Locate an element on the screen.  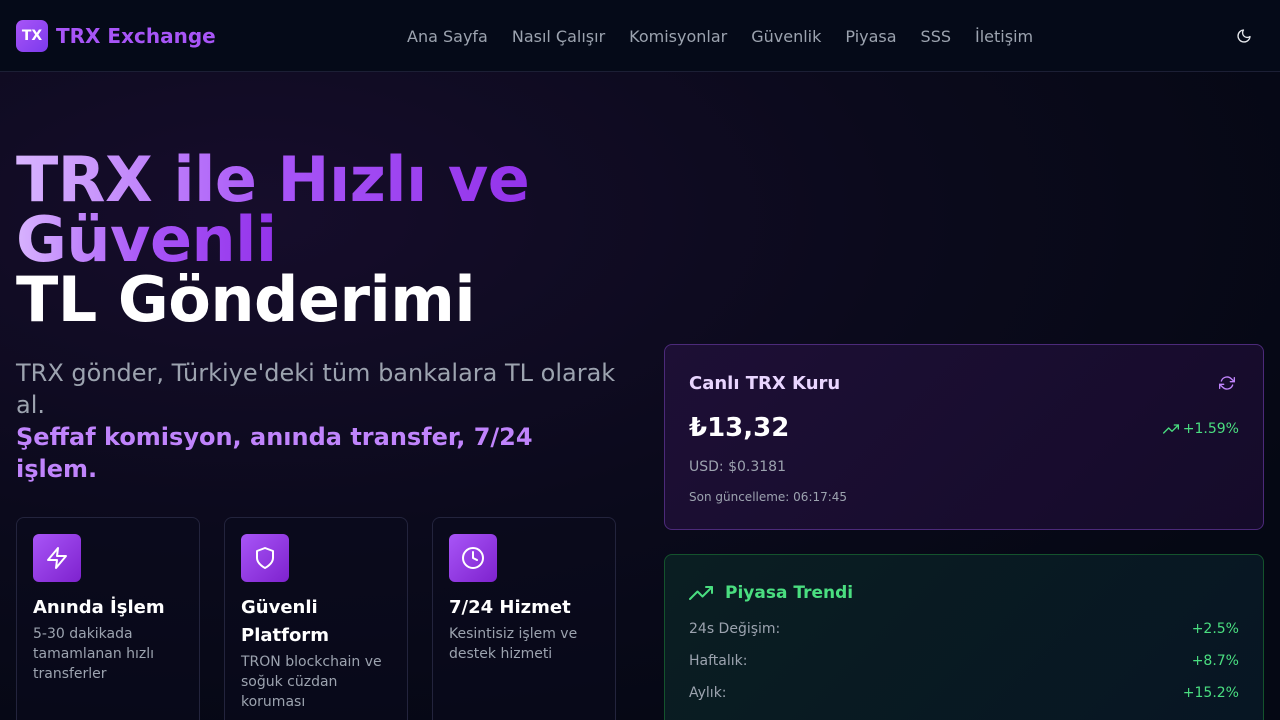
nav-link-piyasa: Piyasa is located at coordinates (870, 36).